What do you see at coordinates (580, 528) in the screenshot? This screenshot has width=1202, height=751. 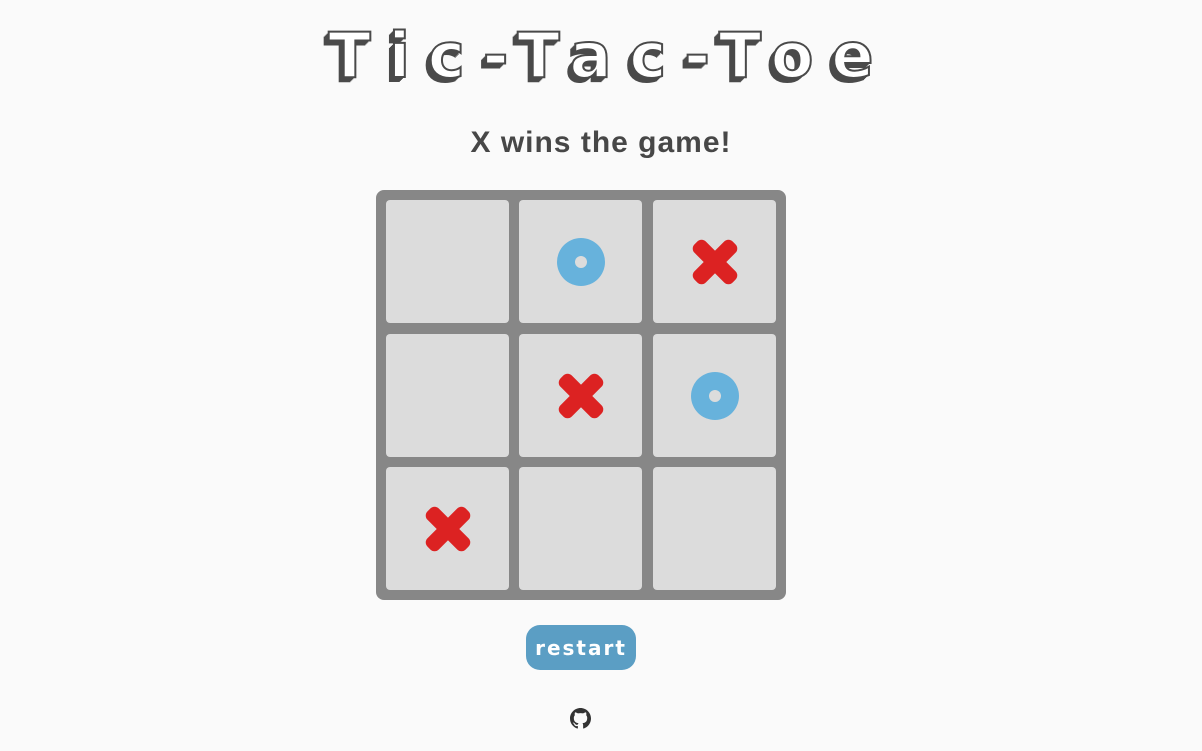 I see `cell-r3-c2` at bounding box center [580, 528].